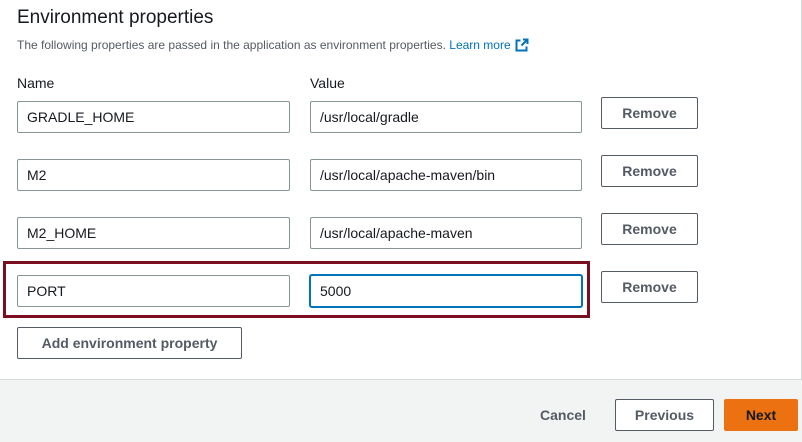  What do you see at coordinates (446, 175) in the screenshot?
I see `property-value-input: /usr/local/apache-maven/bin` at bounding box center [446, 175].